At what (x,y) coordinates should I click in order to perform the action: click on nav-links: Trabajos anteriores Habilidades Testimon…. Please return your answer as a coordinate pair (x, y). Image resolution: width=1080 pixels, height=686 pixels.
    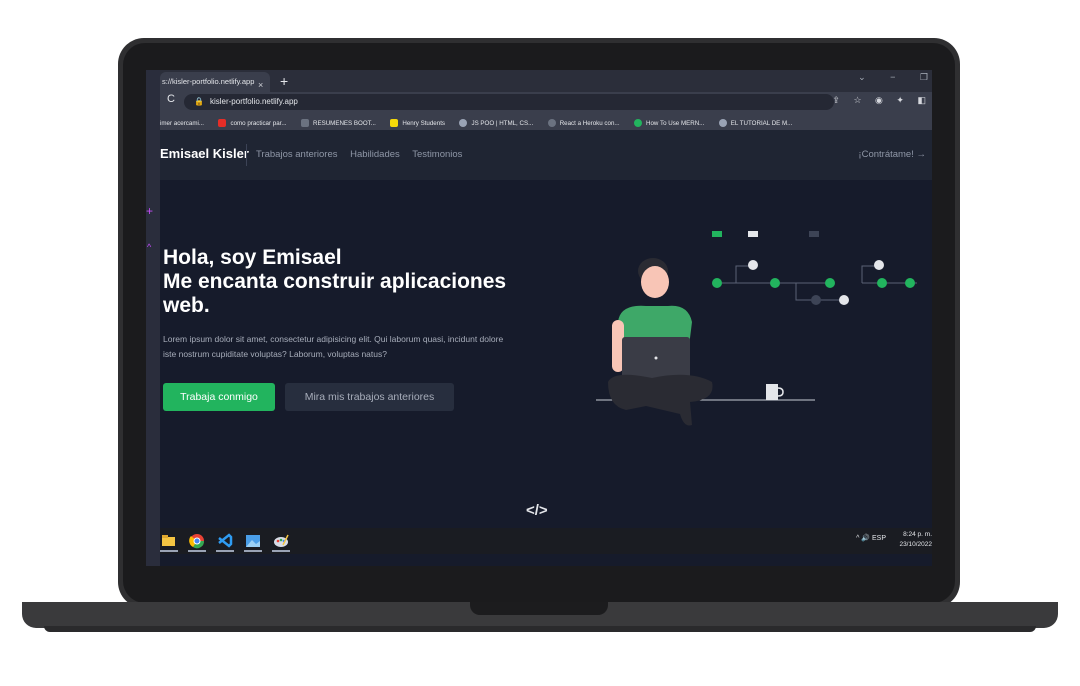
    Looking at the image, I should click on (364, 154).